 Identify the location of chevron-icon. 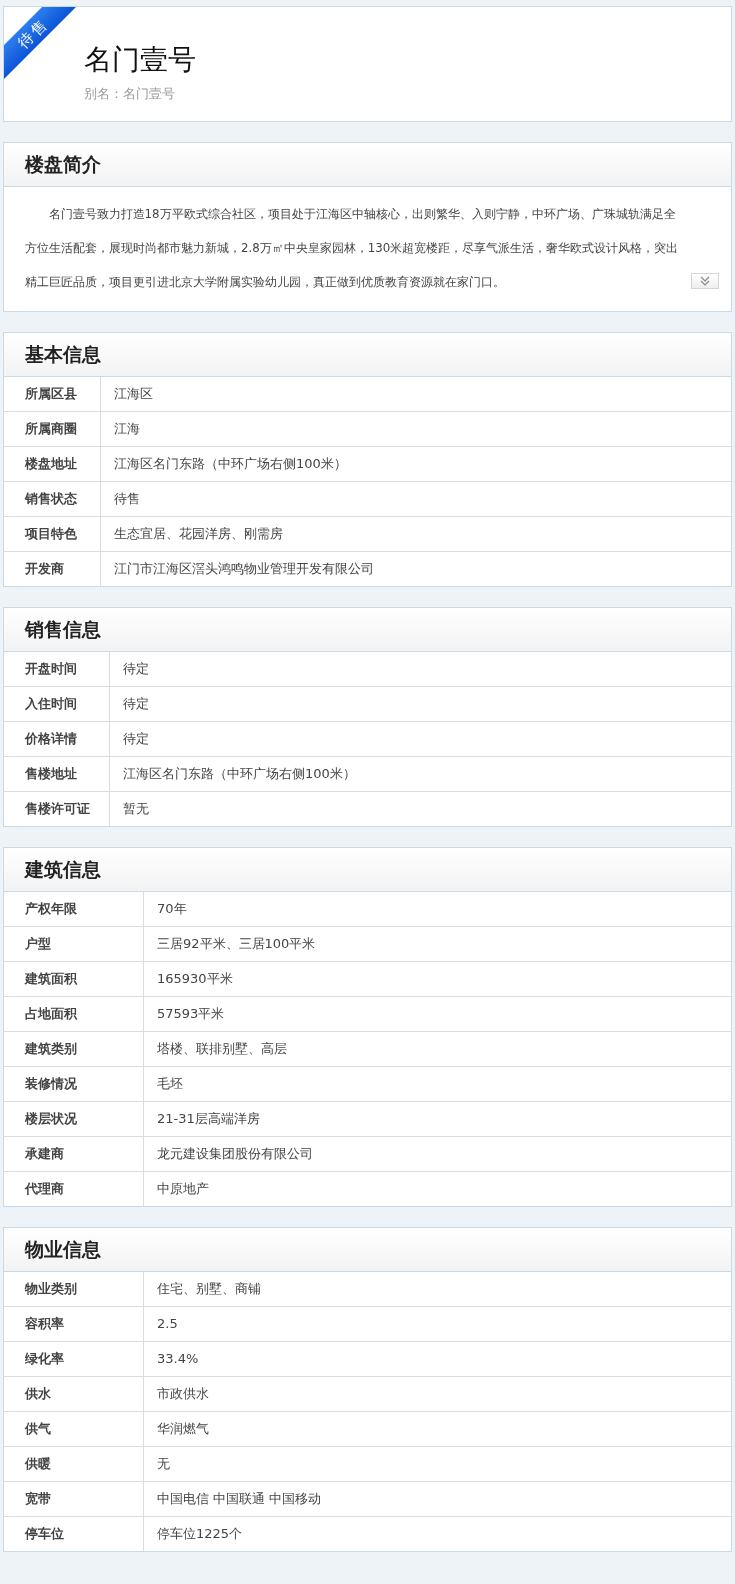
(705, 281).